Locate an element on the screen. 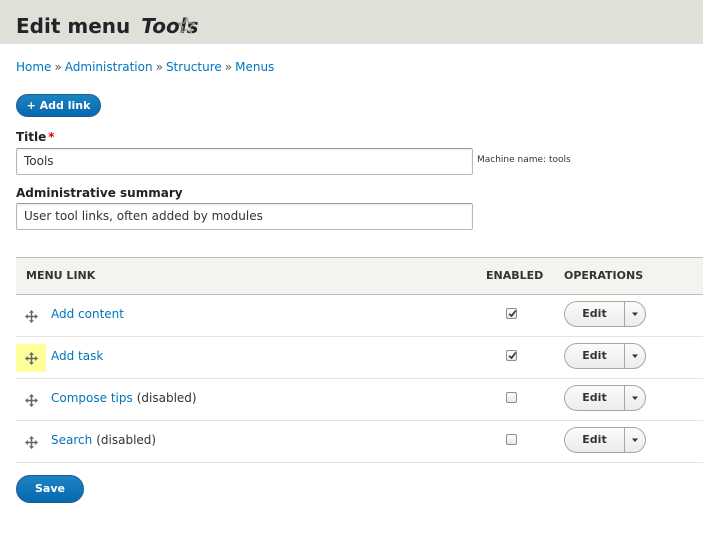  star-icon is located at coordinates (186, 25).